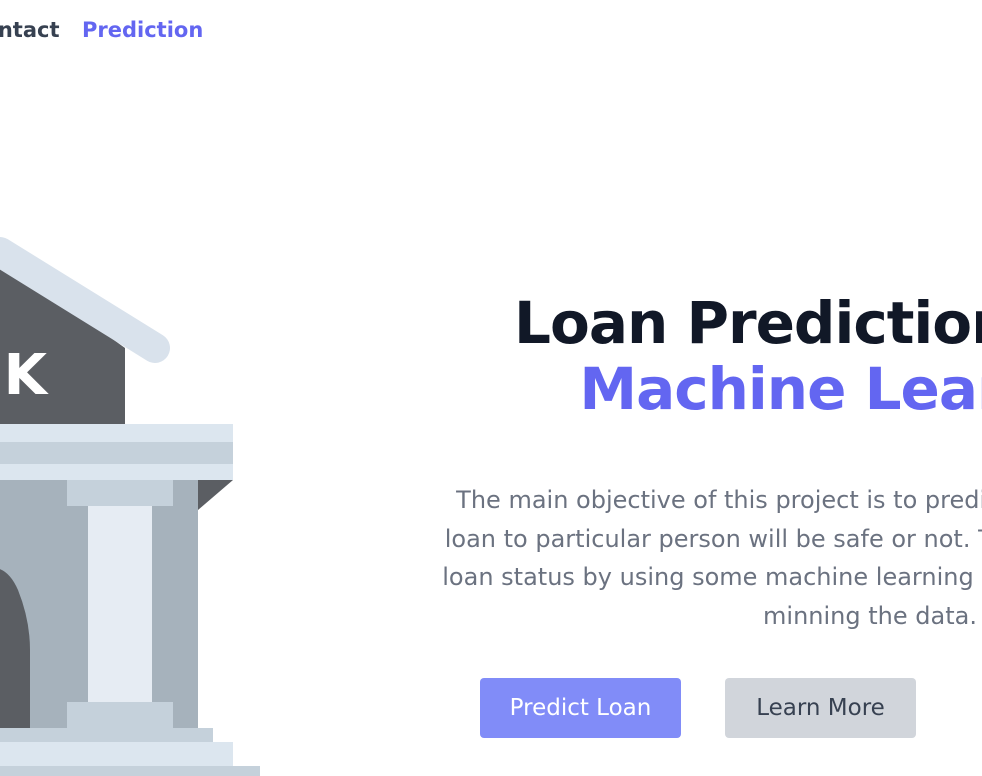  What do you see at coordinates (30, 30) in the screenshot?
I see `nav-link-contact: Contact` at bounding box center [30, 30].